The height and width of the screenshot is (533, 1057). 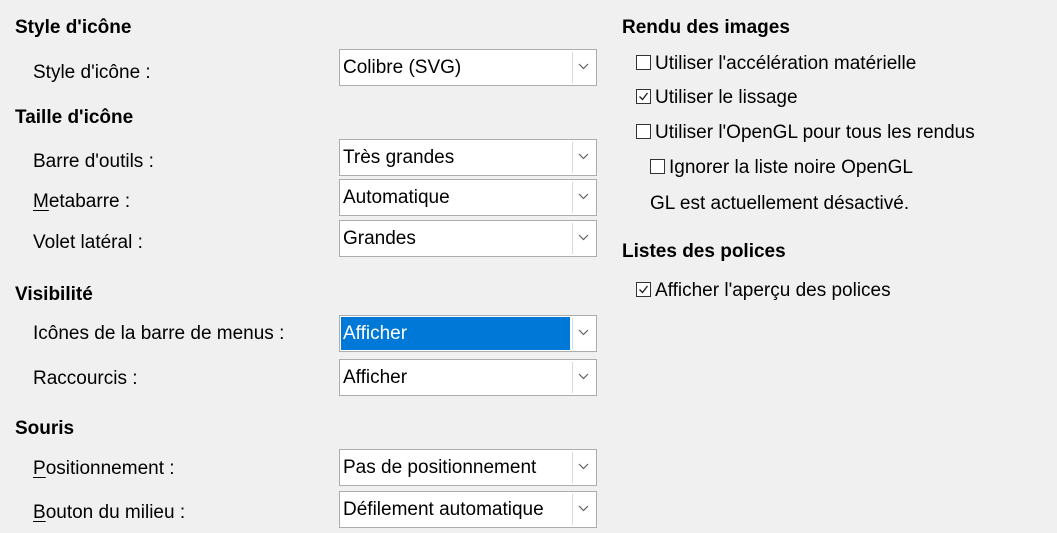 What do you see at coordinates (85, 378) in the screenshot?
I see `shortcuts-label: Raccourcis :` at bounding box center [85, 378].